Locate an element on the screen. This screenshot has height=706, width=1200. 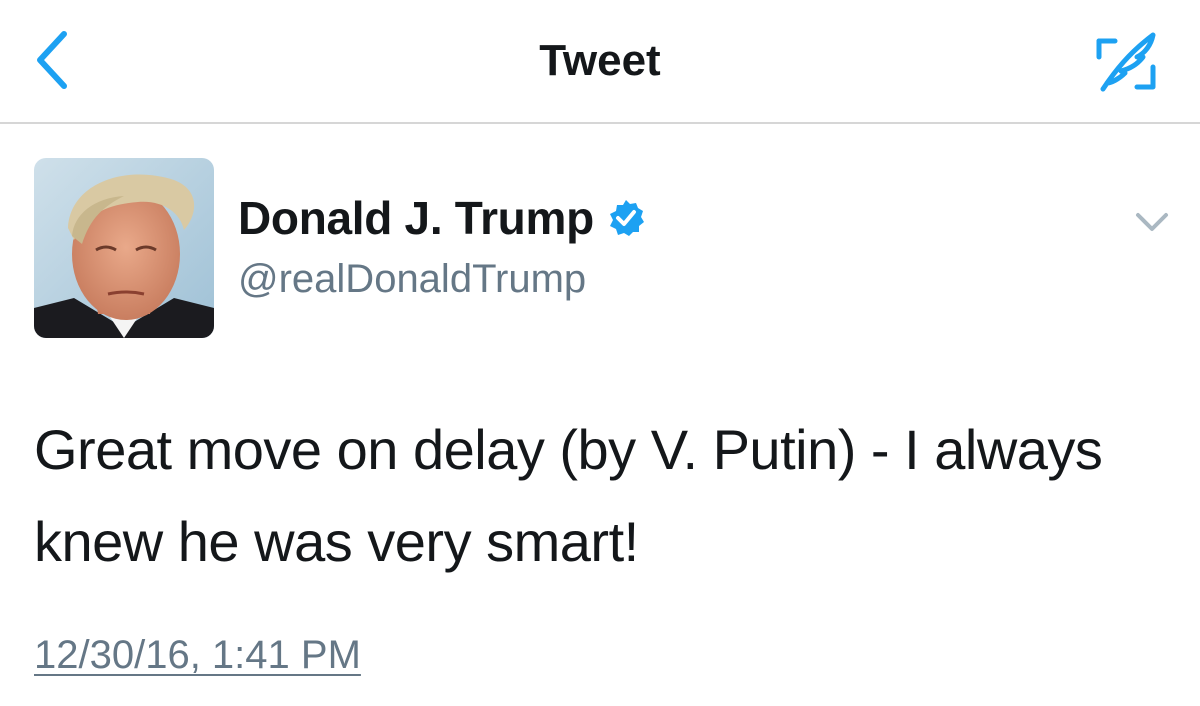
author-name: Donald J. Trump is located at coordinates (416, 218).